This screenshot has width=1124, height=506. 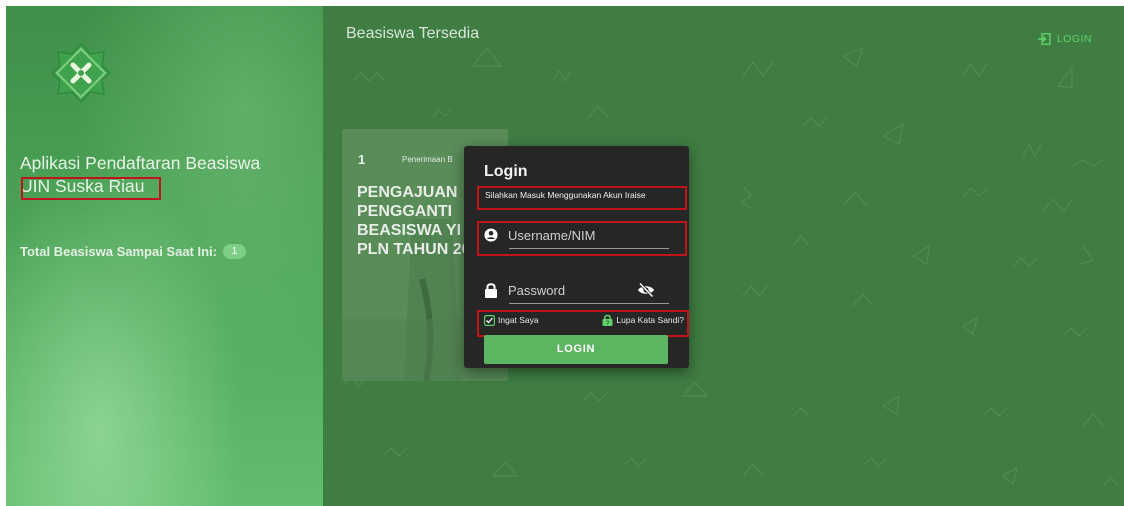 I want to click on password-placeholder: Password, so click(x=537, y=290).